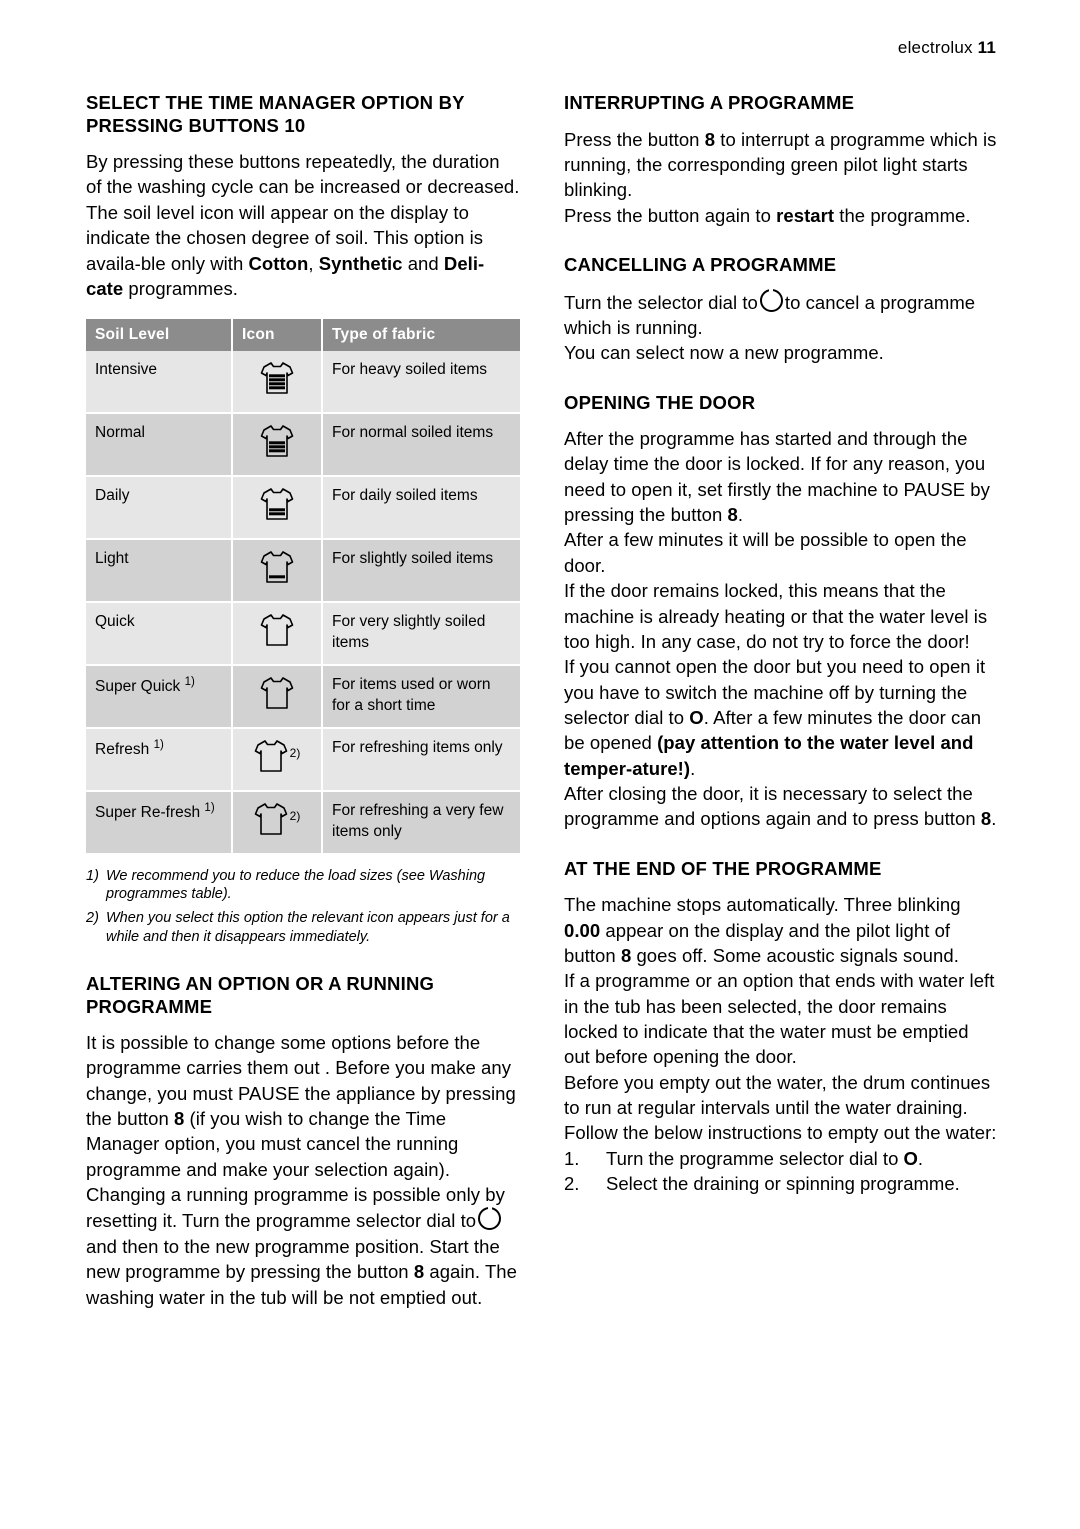 The width and height of the screenshot is (1080, 1529). I want to click on cell-soil-level: Super Quick 1), so click(159, 696).